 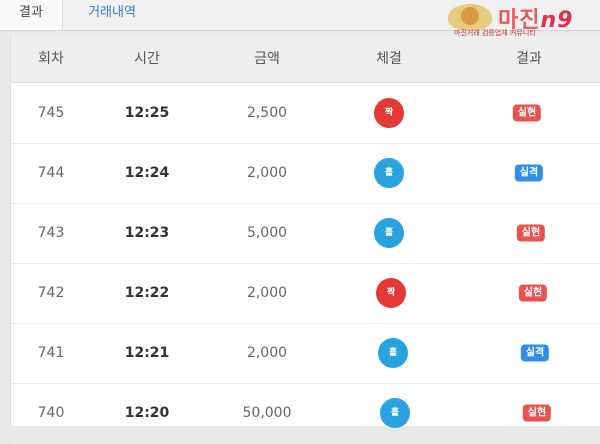 I want to click on round-cell: 741, so click(x=51, y=353).